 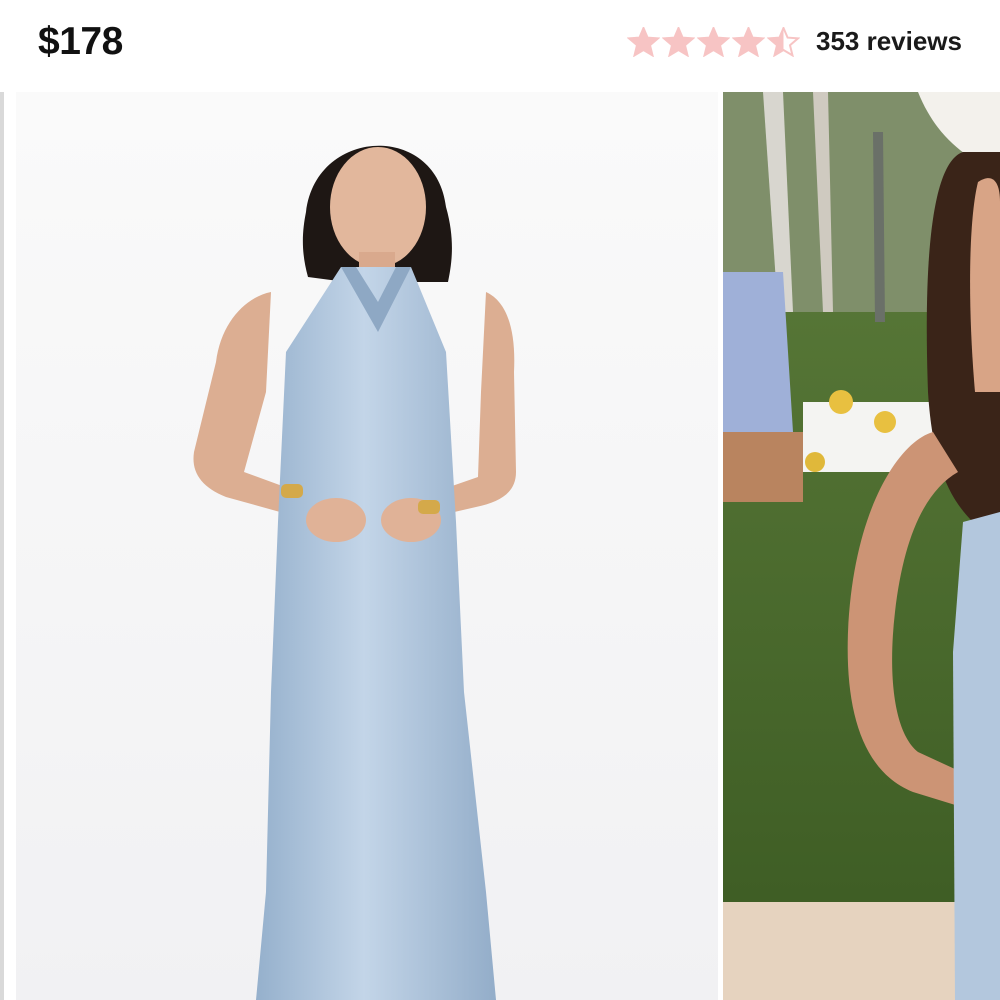 I want to click on rating-stars, so click(x=714, y=41).